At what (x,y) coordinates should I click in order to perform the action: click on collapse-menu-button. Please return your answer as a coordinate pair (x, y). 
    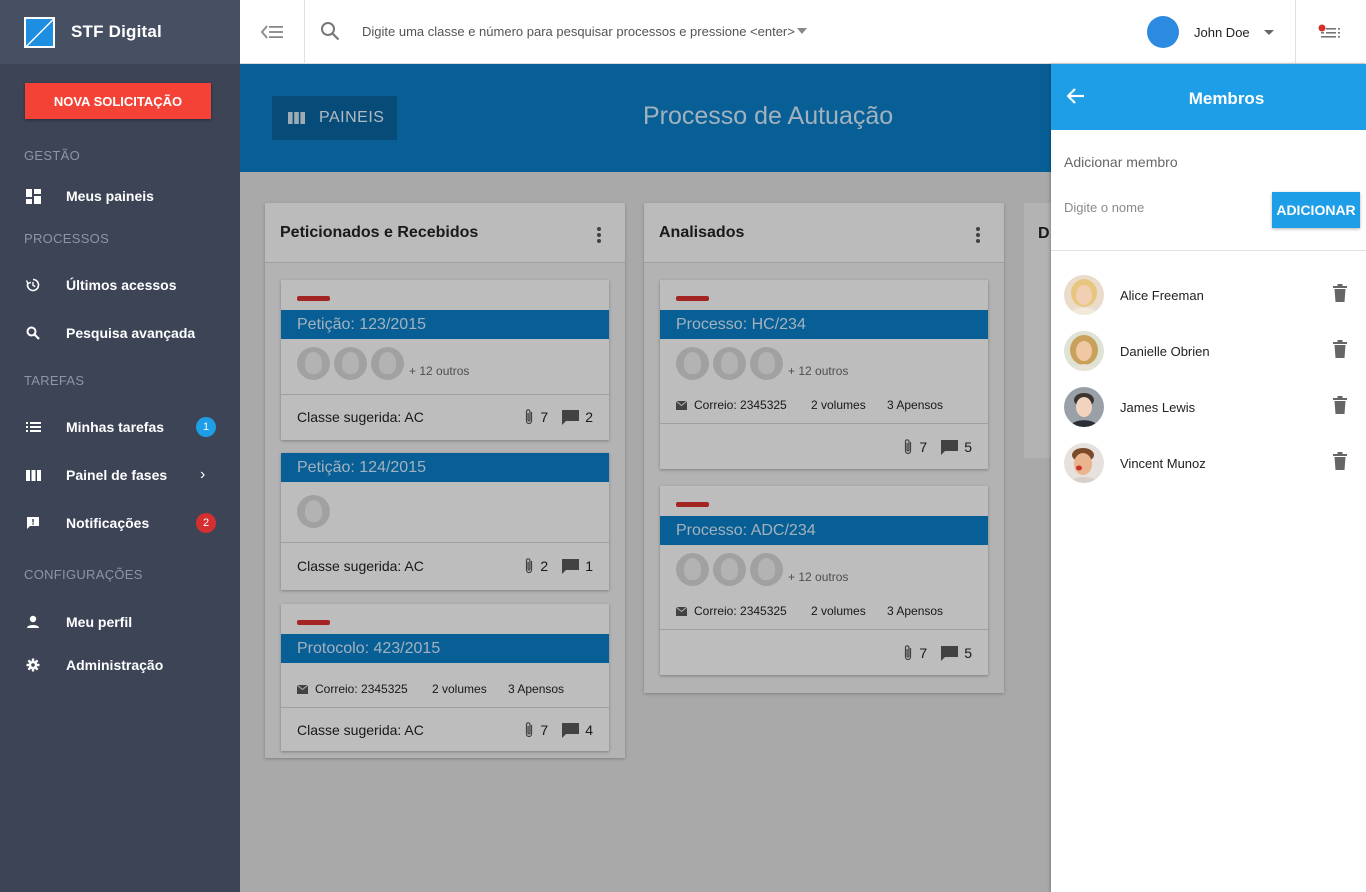
    Looking at the image, I should click on (272, 32).